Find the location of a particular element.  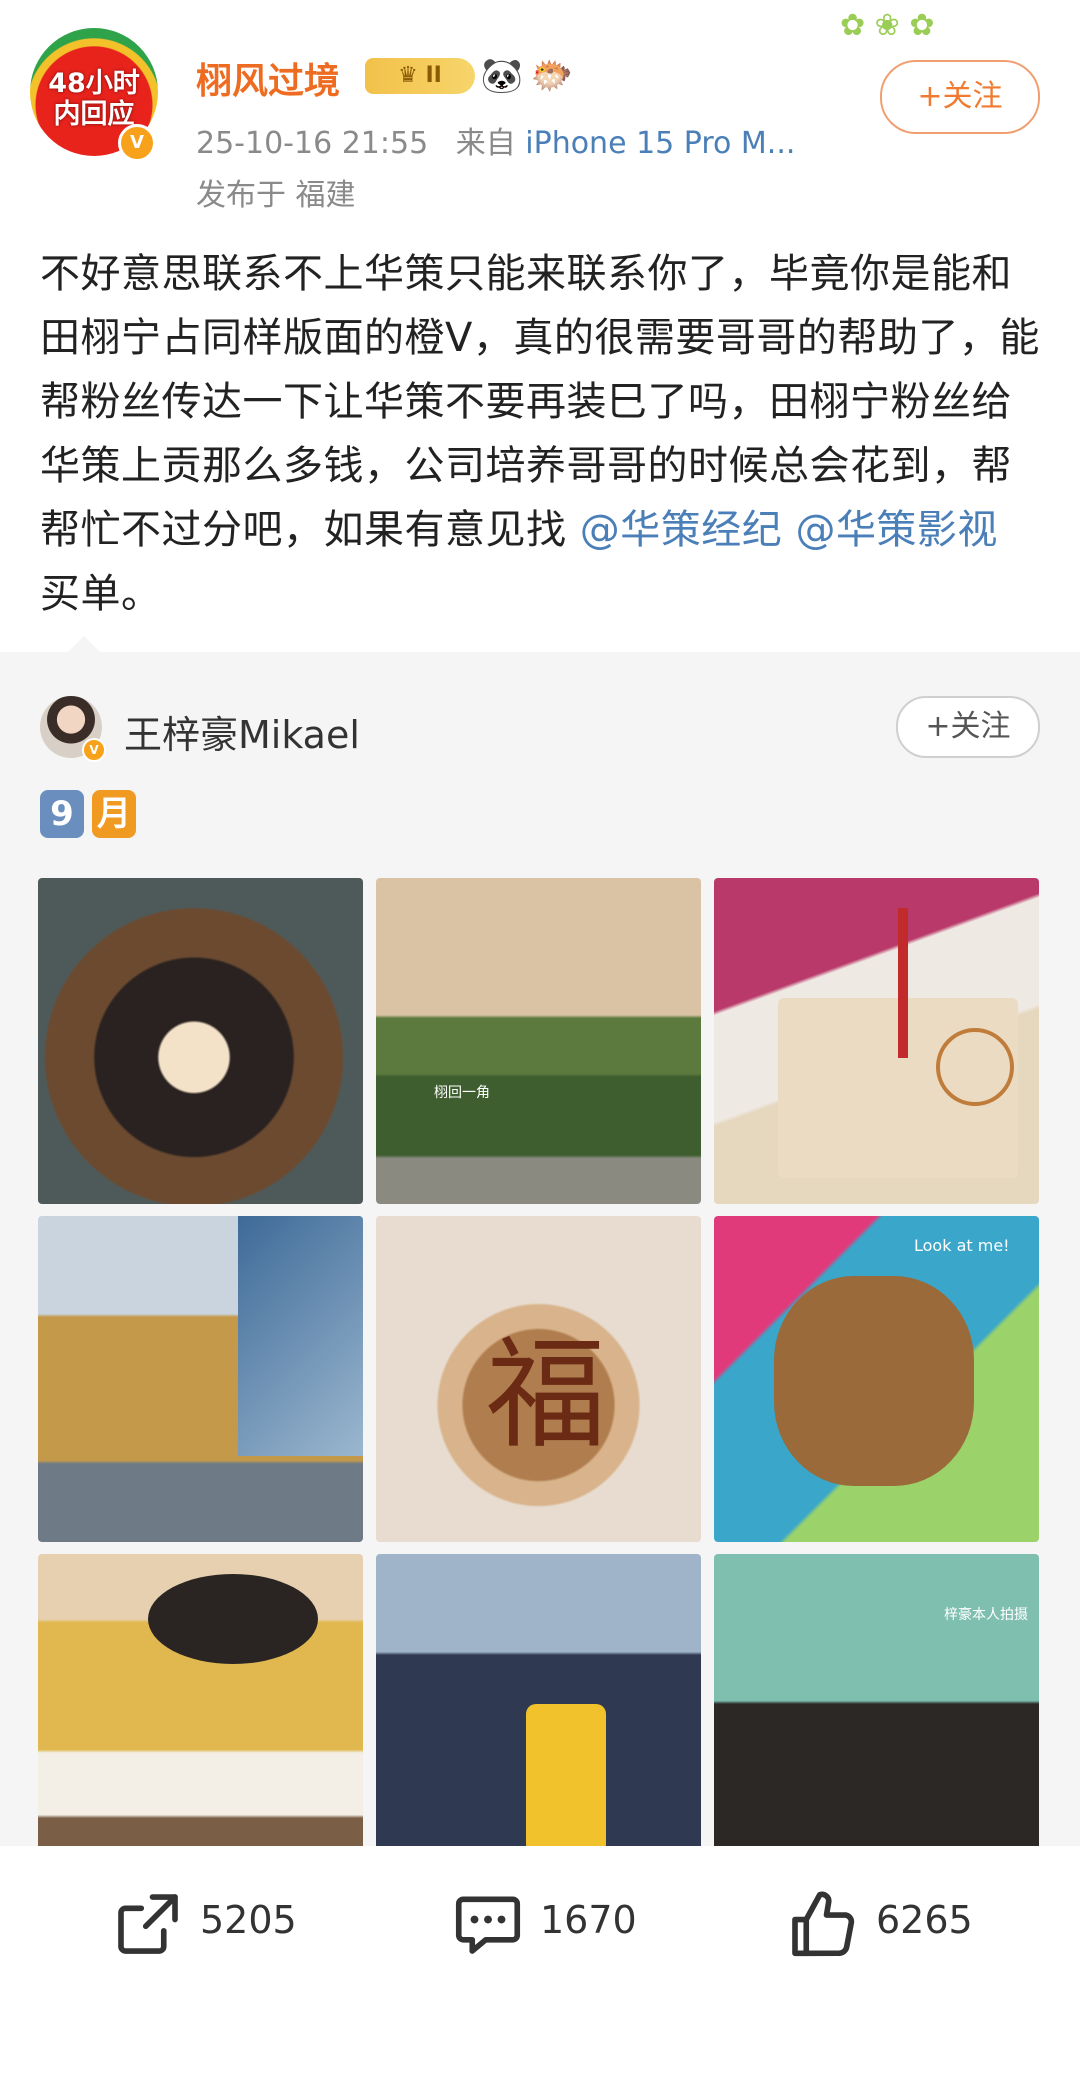

avatar-text-line1: 48小时 is located at coordinates (94, 83).